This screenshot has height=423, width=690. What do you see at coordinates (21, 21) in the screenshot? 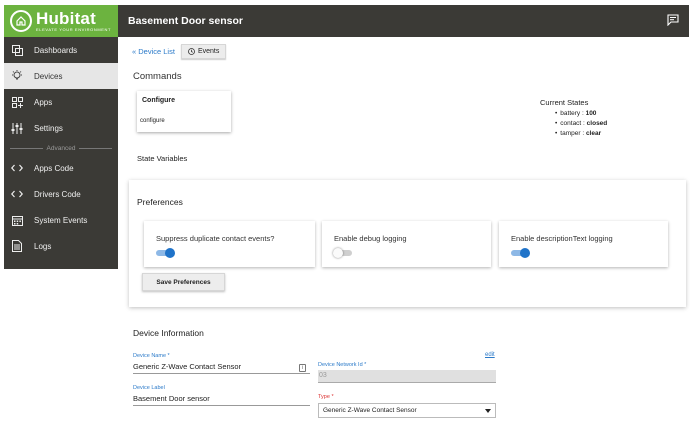
I see `house-icon` at bounding box center [21, 21].